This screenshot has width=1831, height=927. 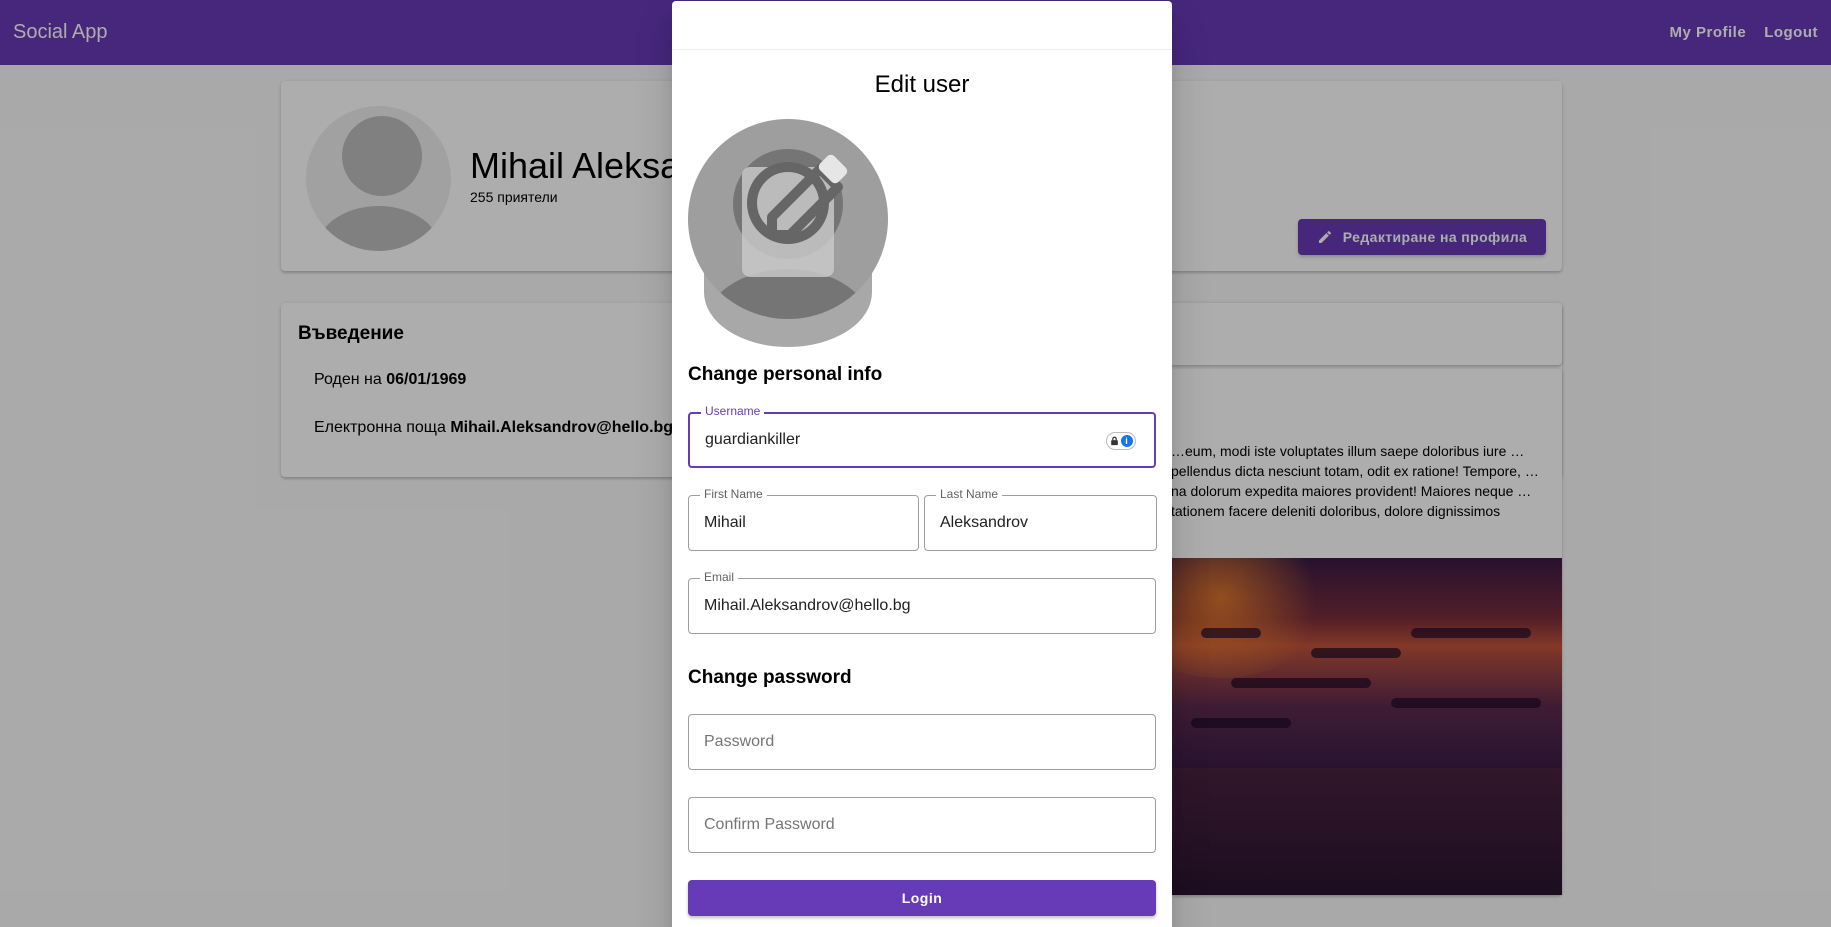 I want to click on last-name-input, so click(x=1040, y=523).